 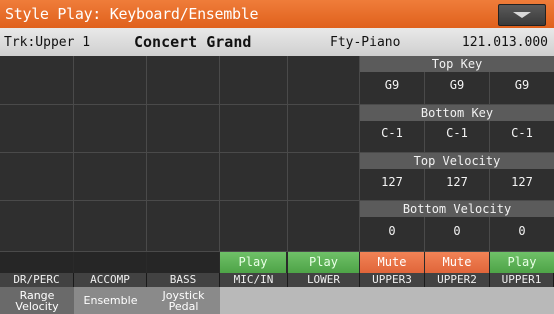 I want to click on program-number: 121.013.000, so click(x=504, y=42).